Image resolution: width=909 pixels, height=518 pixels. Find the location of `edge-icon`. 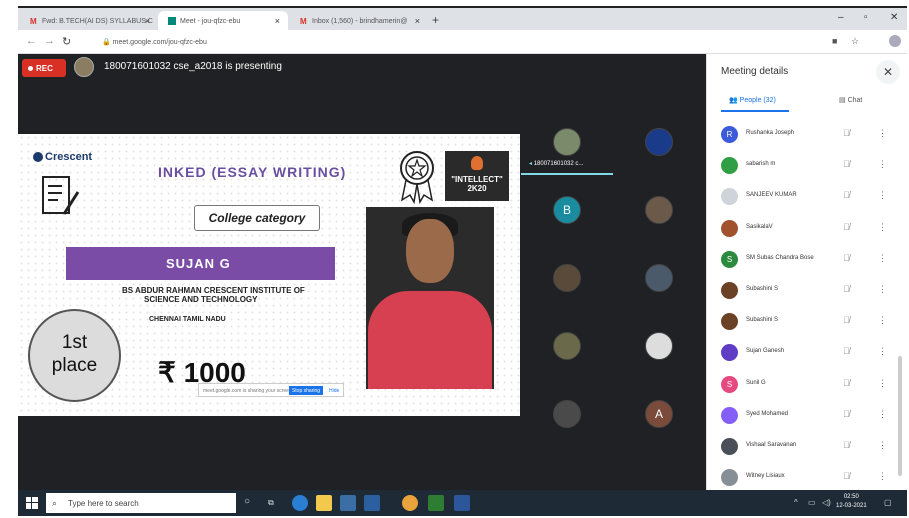

edge-icon is located at coordinates (300, 503).